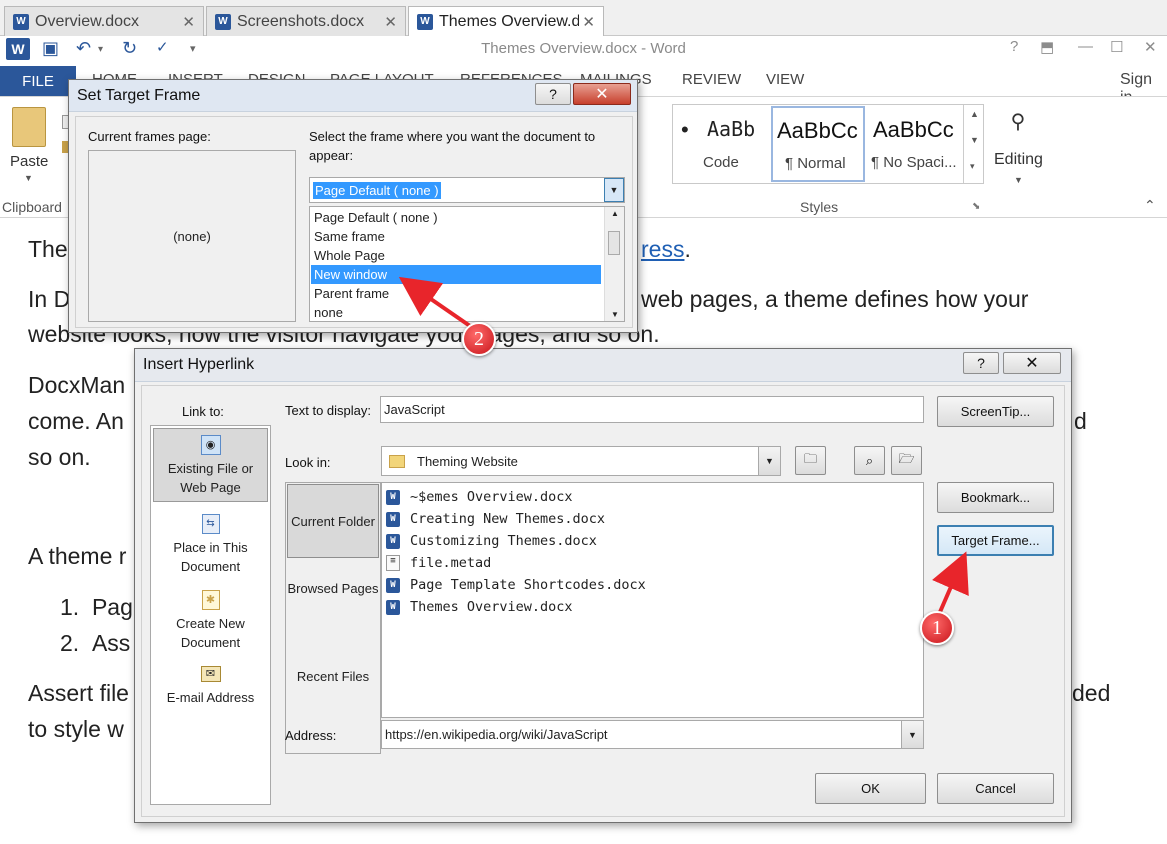 The width and height of the screenshot is (1167, 844). What do you see at coordinates (479, 339) in the screenshot?
I see `step-badge-2: 2` at bounding box center [479, 339].